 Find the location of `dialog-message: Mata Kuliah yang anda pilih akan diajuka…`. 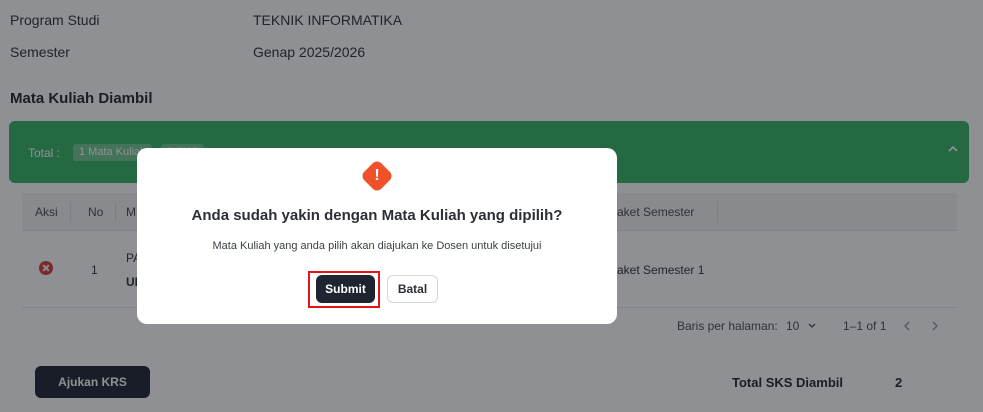

dialog-message: Mata Kuliah yang anda pilih akan diajuka… is located at coordinates (377, 246).